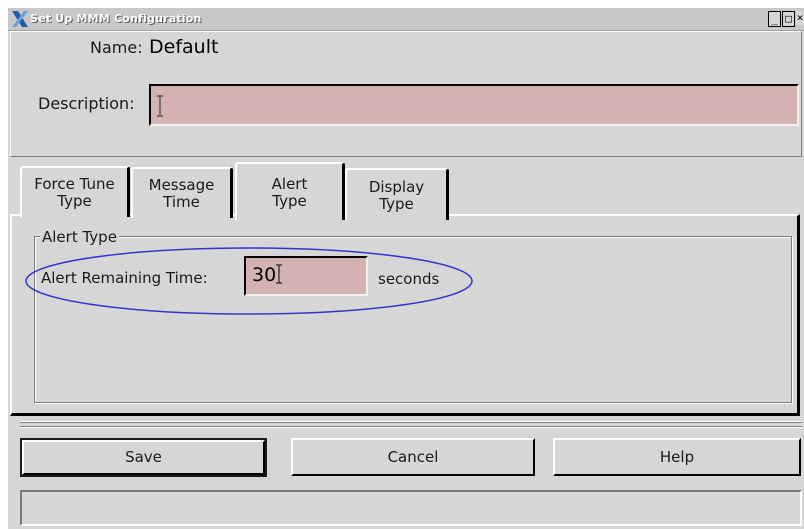 The image size is (804, 529). Describe the element at coordinates (411, 508) in the screenshot. I see `status-bar` at that location.